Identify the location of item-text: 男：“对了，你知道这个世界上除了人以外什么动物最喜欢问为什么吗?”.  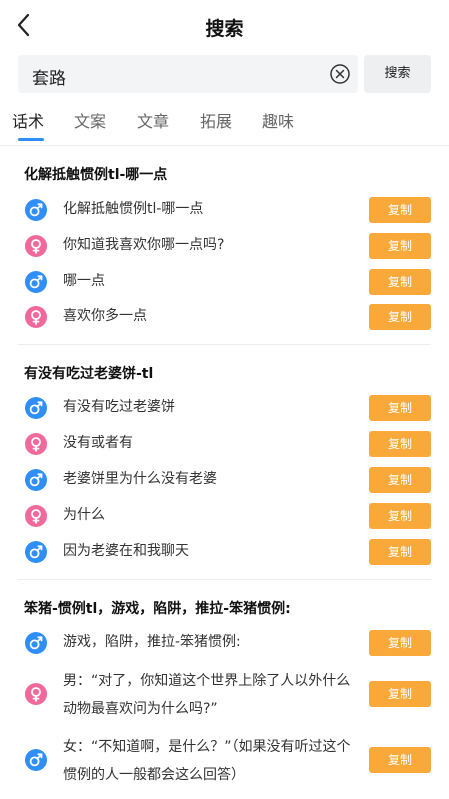
(207, 695).